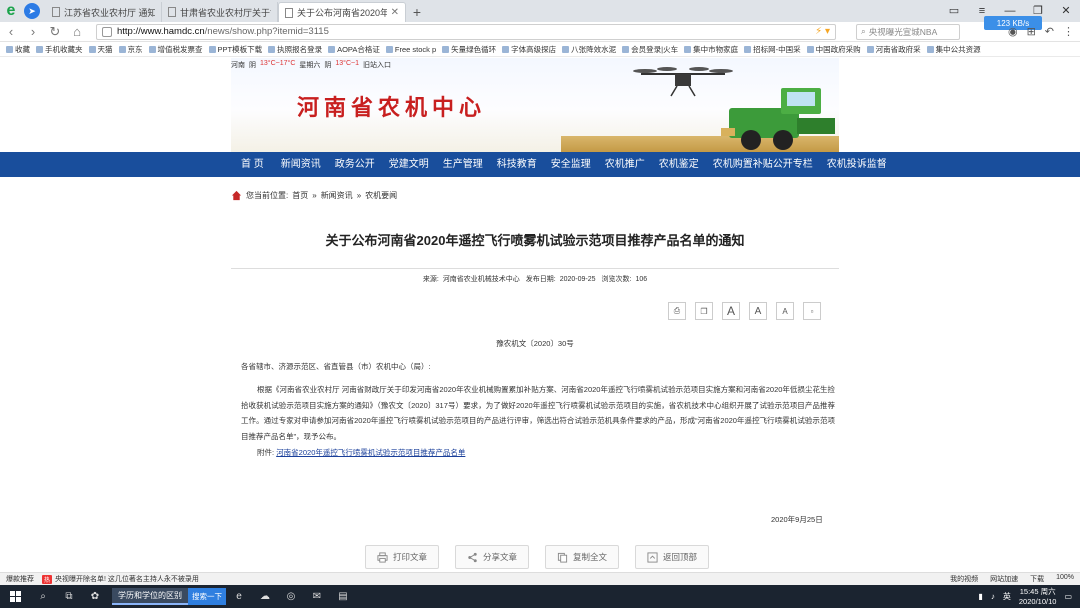 The image size is (1080, 608). I want to click on print-icon: ⎙, so click(677, 311).